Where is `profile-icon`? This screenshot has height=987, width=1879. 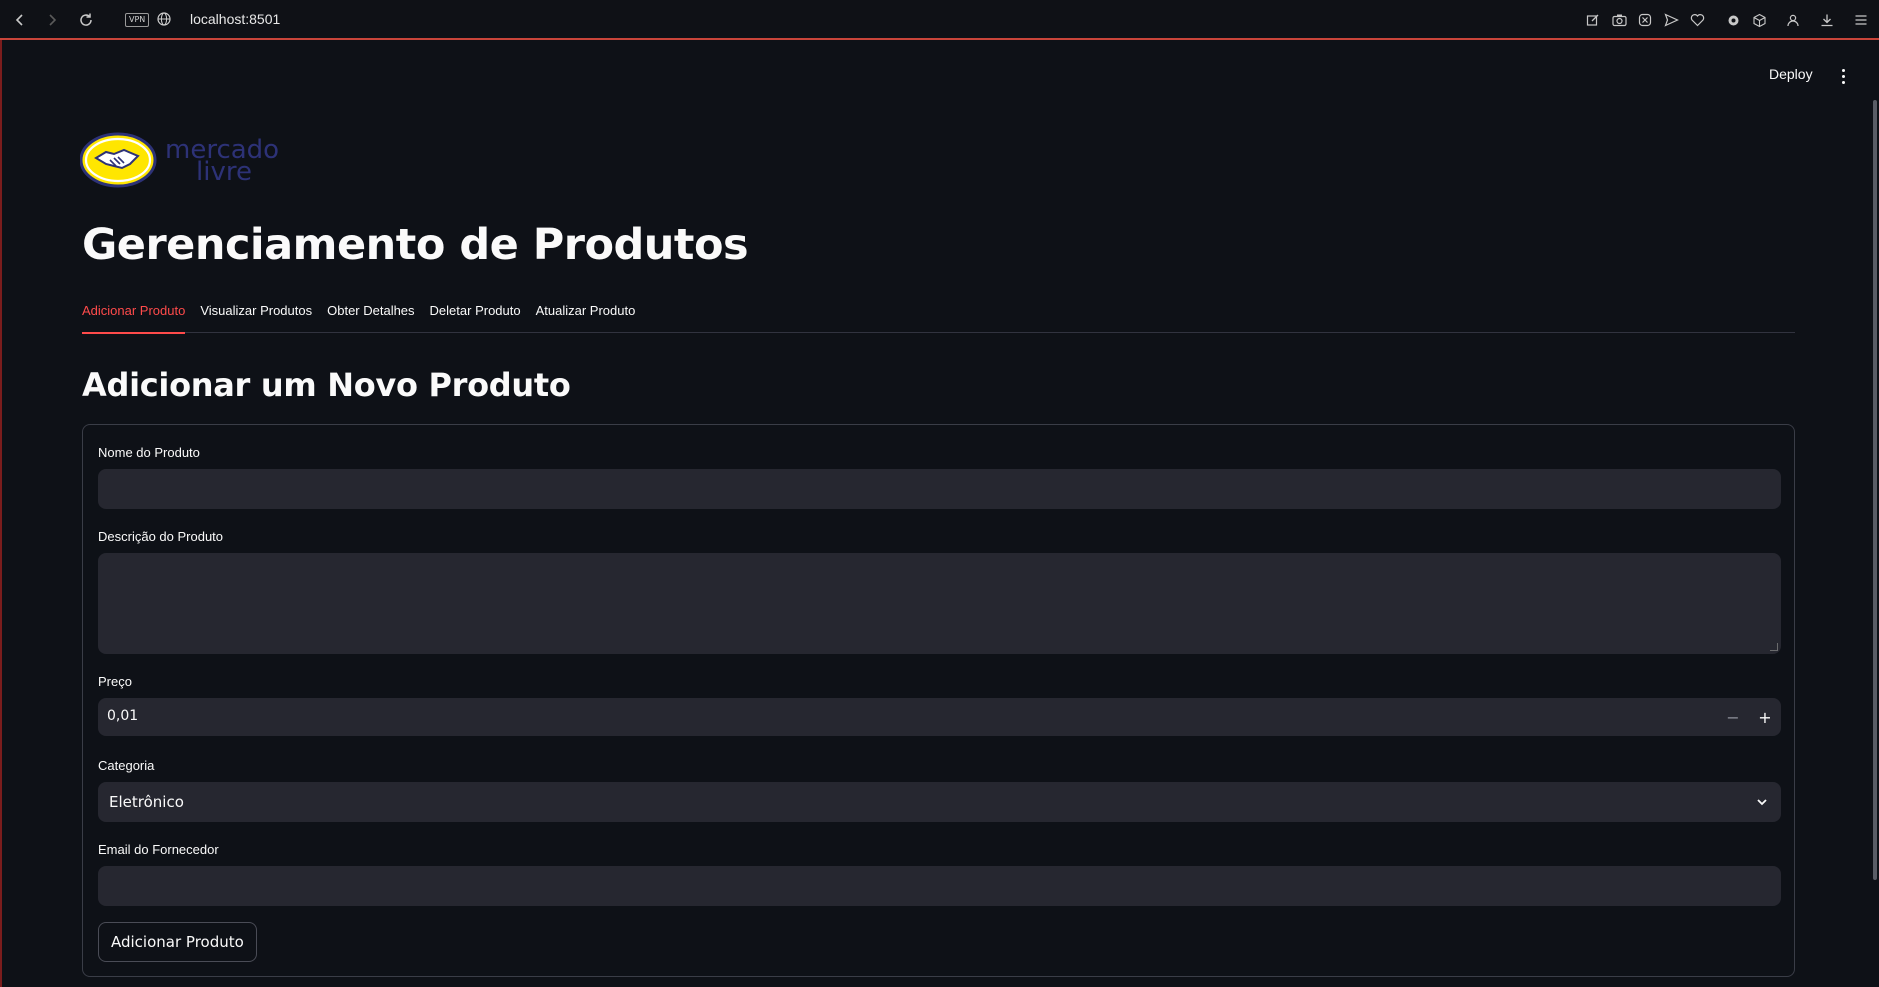 profile-icon is located at coordinates (1793, 20).